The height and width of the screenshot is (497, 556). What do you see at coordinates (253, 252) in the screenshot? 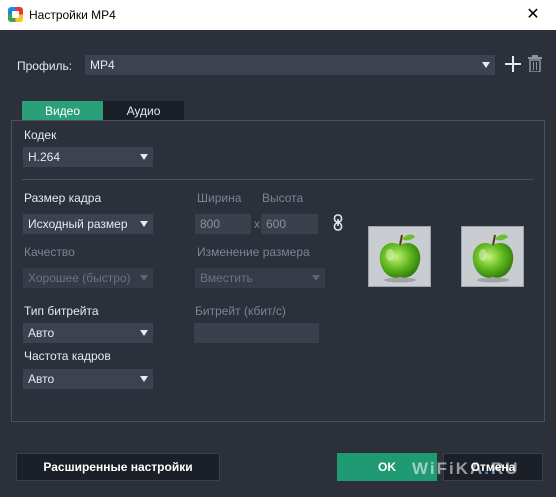
I see `resize-label: Изменение размера` at bounding box center [253, 252].